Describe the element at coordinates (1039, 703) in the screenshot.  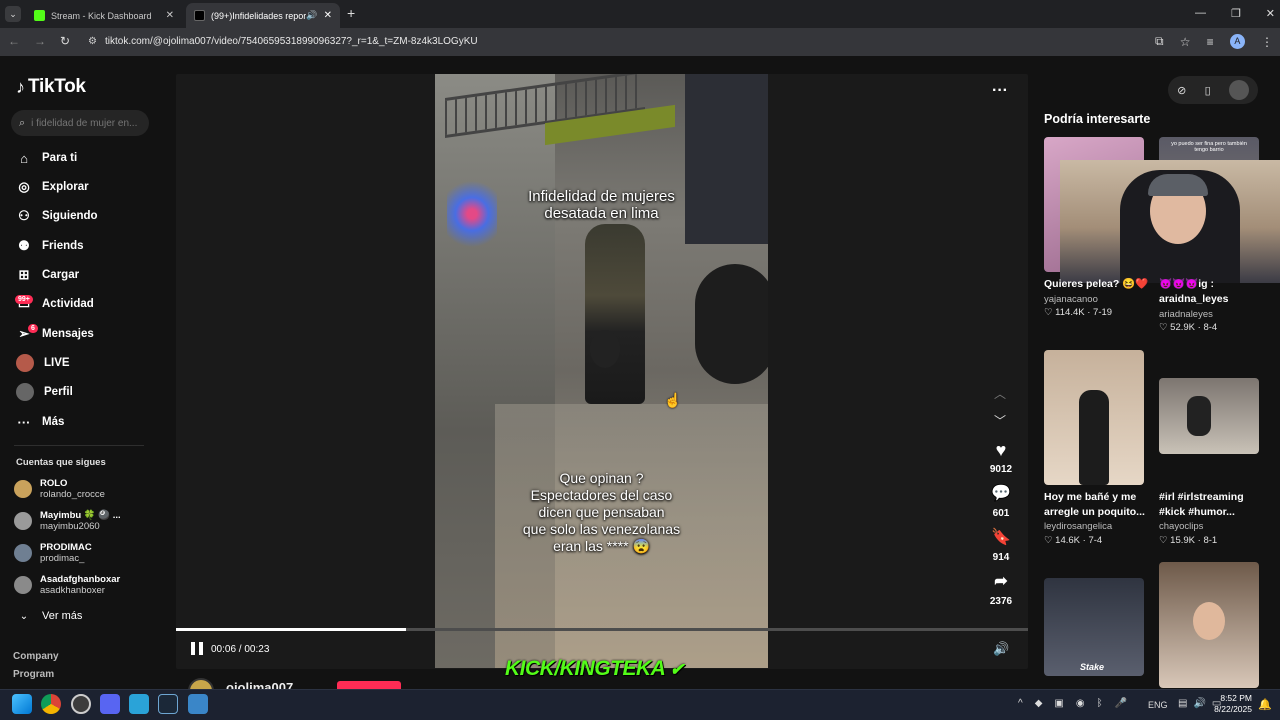
I see `tray-app-icon: ◆` at that location.